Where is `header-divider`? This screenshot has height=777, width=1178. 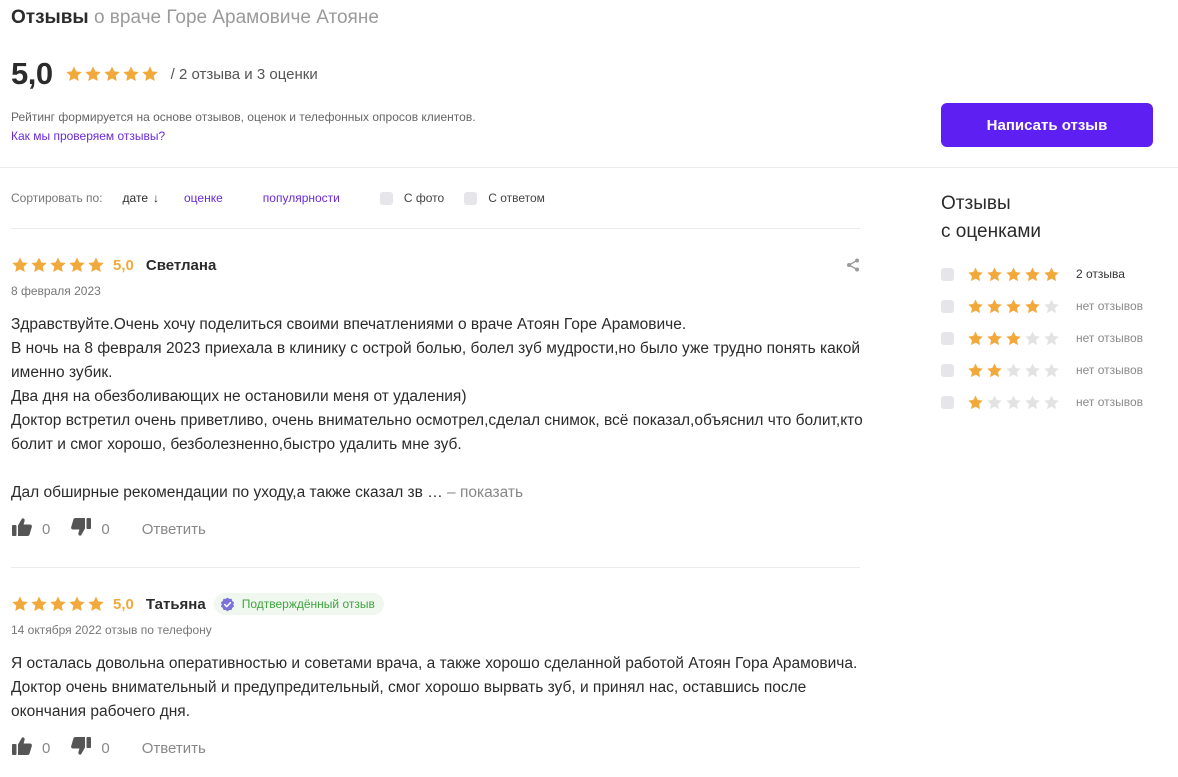 header-divider is located at coordinates (589, 167).